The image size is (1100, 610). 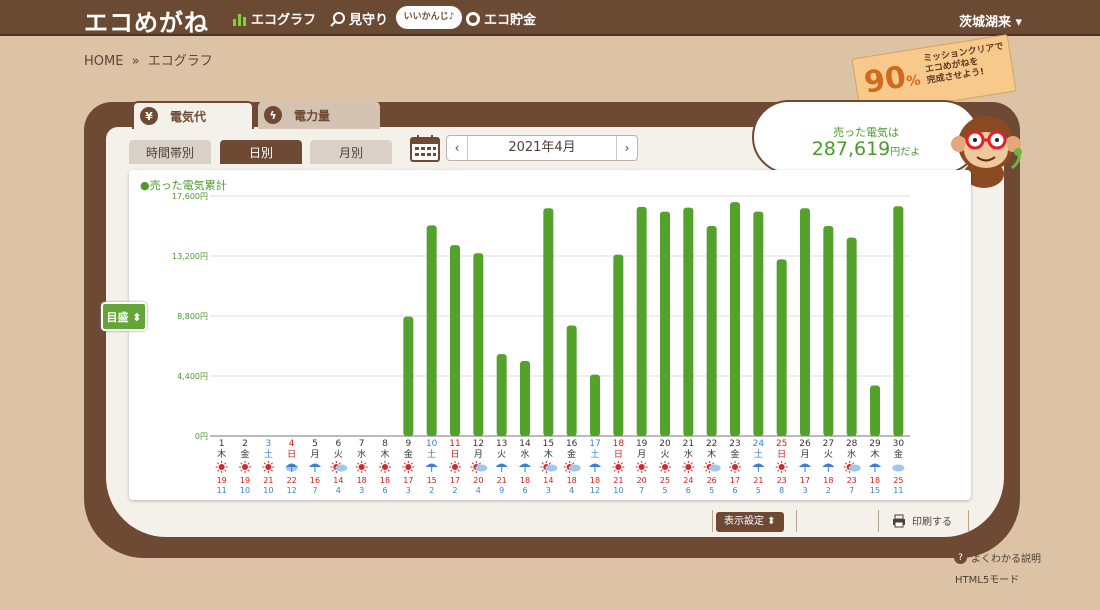 I want to click on help-link: ? よくわかる説明, so click(x=997, y=557).